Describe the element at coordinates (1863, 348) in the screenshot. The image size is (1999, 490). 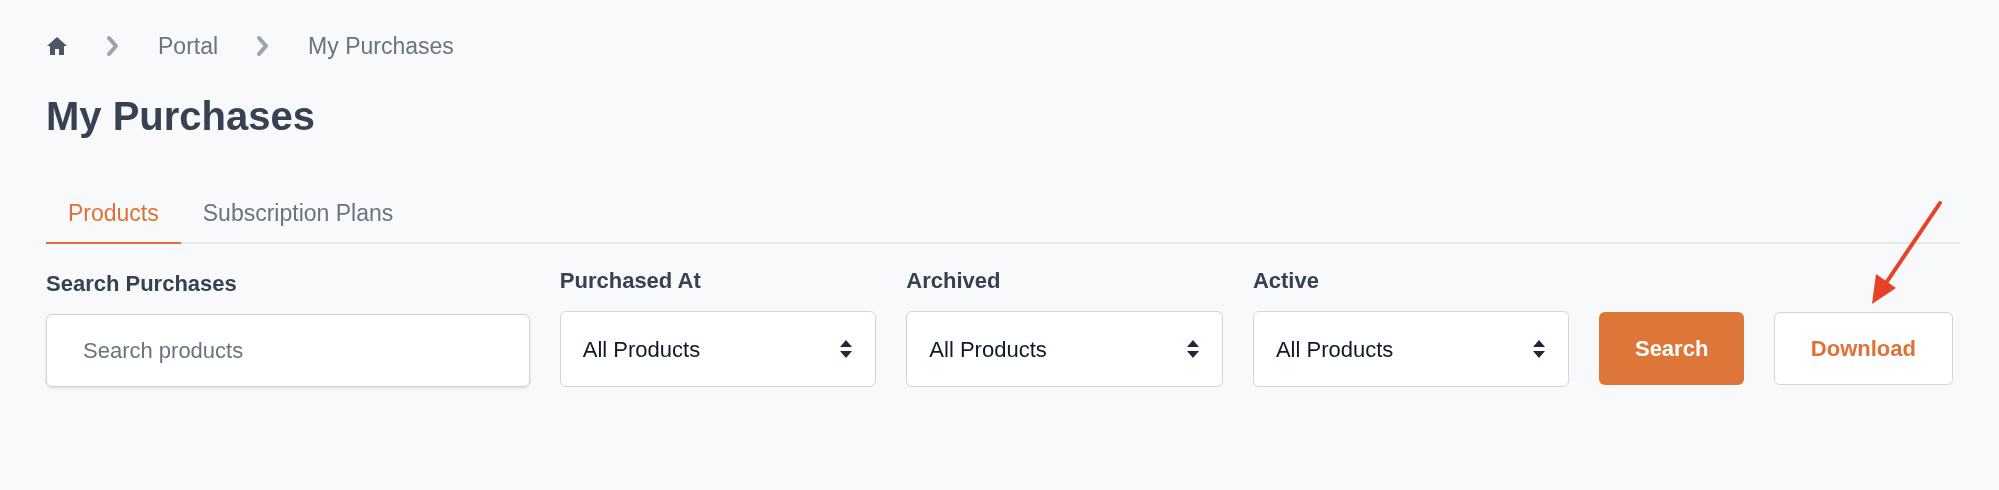
I see `download-button: Download` at that location.